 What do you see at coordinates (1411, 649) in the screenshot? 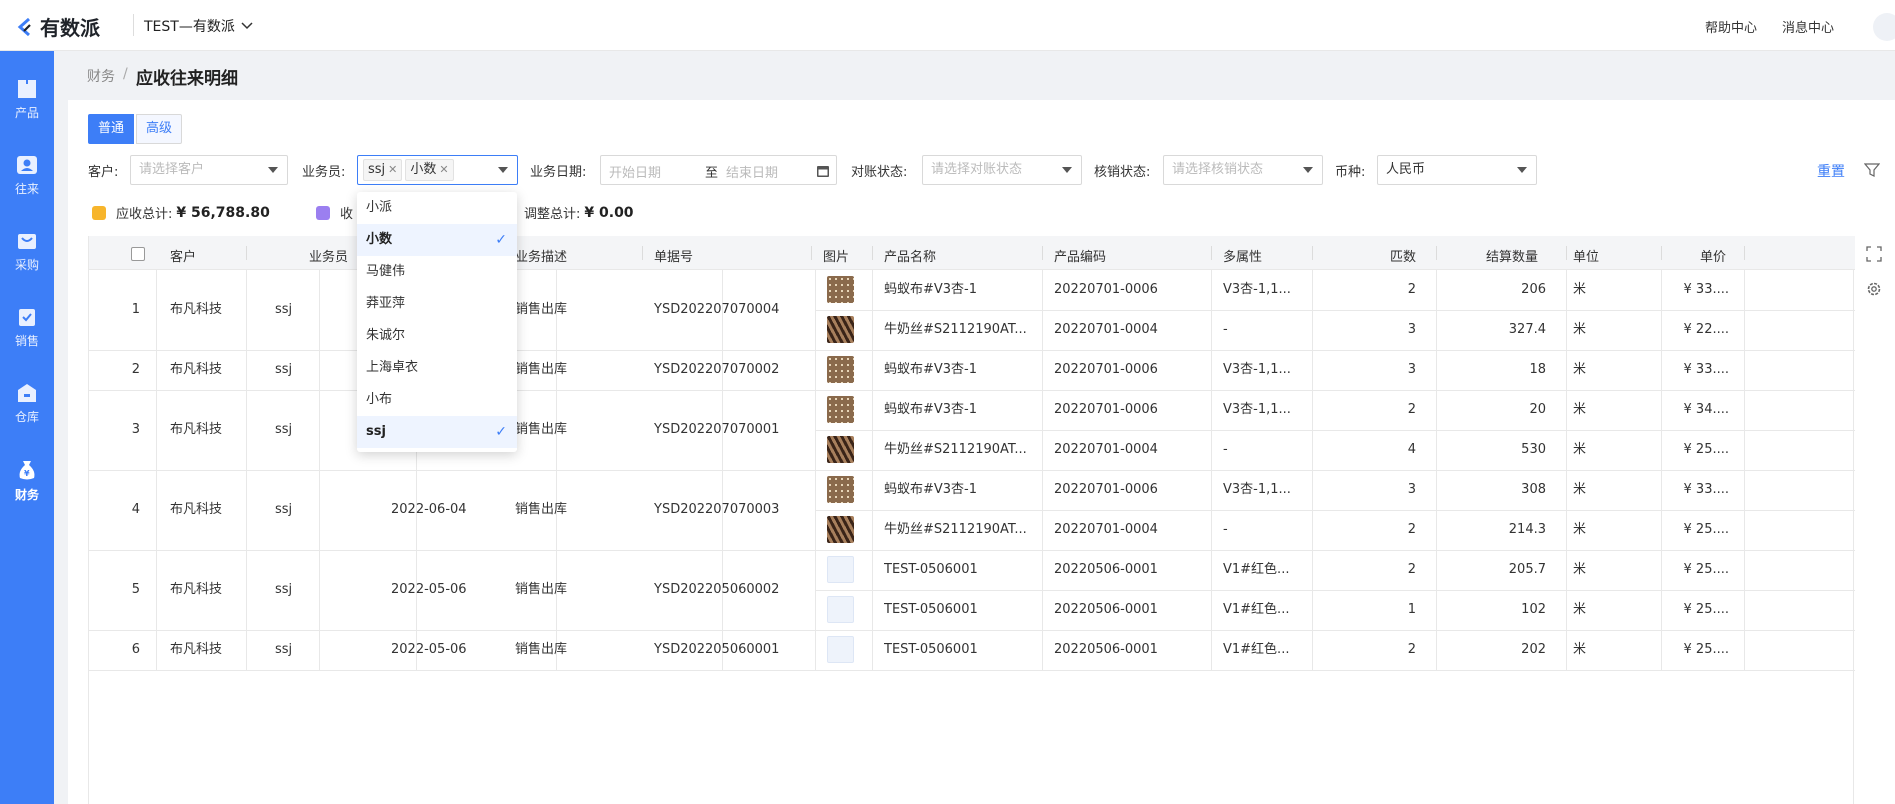
I see `pieces-cell: 2` at bounding box center [1411, 649].